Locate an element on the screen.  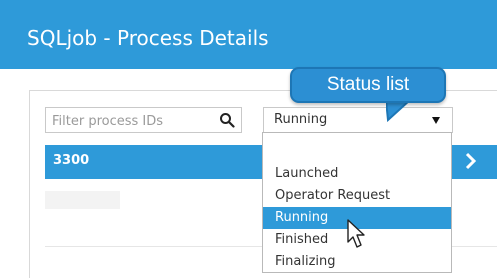
filter-box is located at coordinates (143, 120).